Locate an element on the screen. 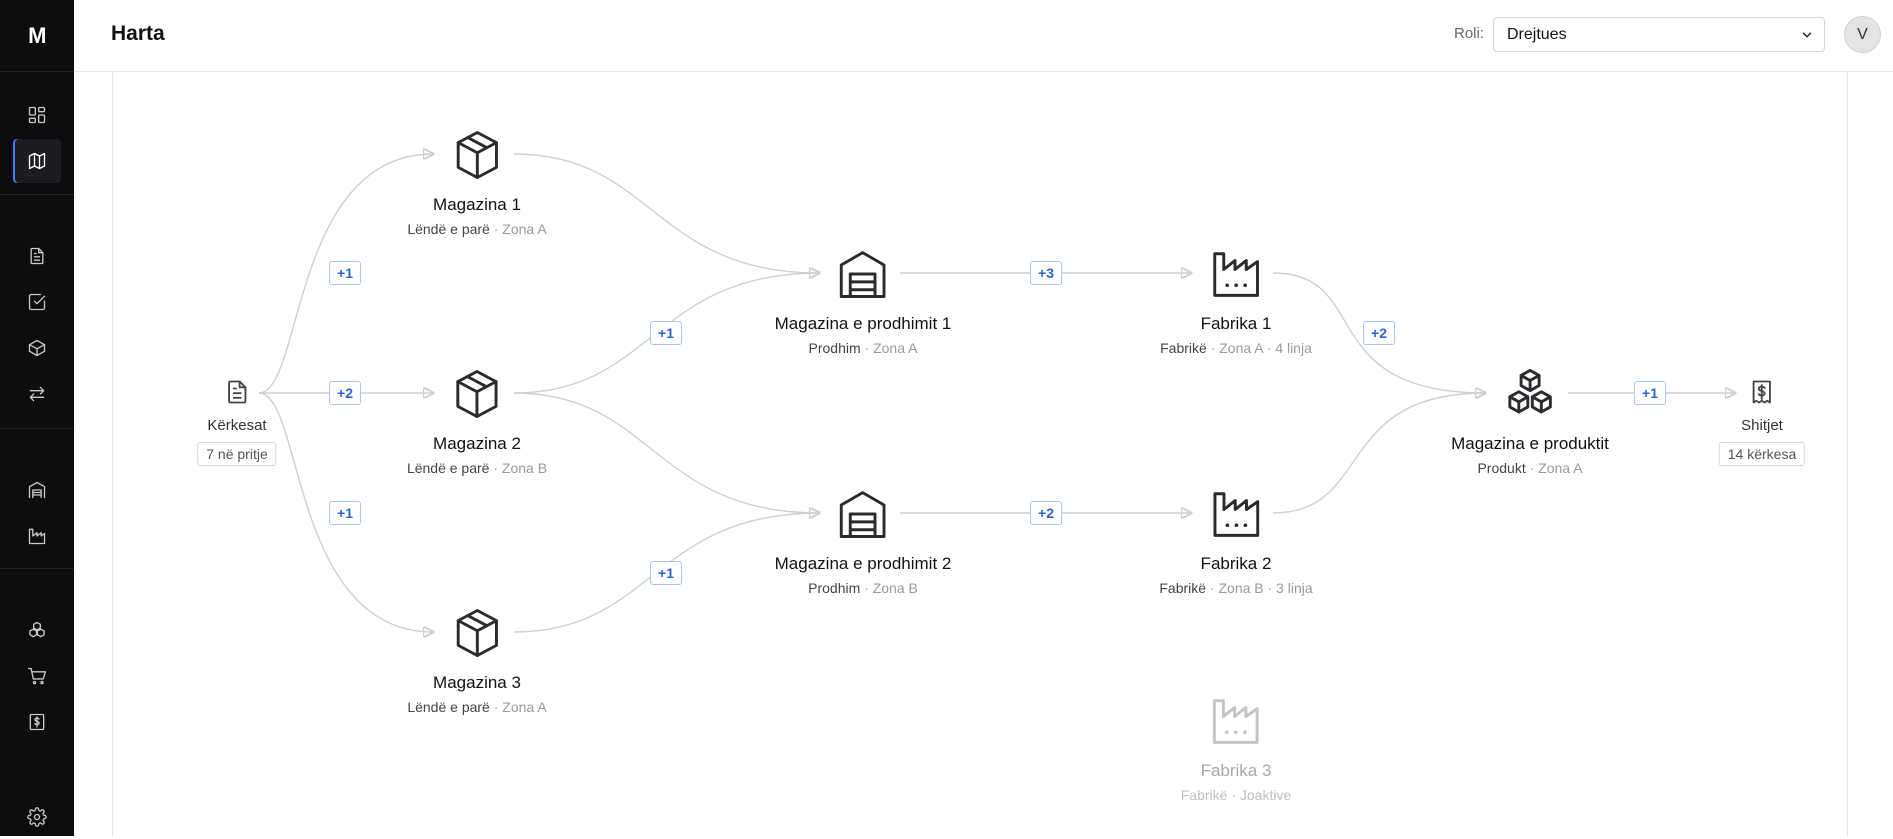  sidebar-item-factories is located at coordinates (37, 536).